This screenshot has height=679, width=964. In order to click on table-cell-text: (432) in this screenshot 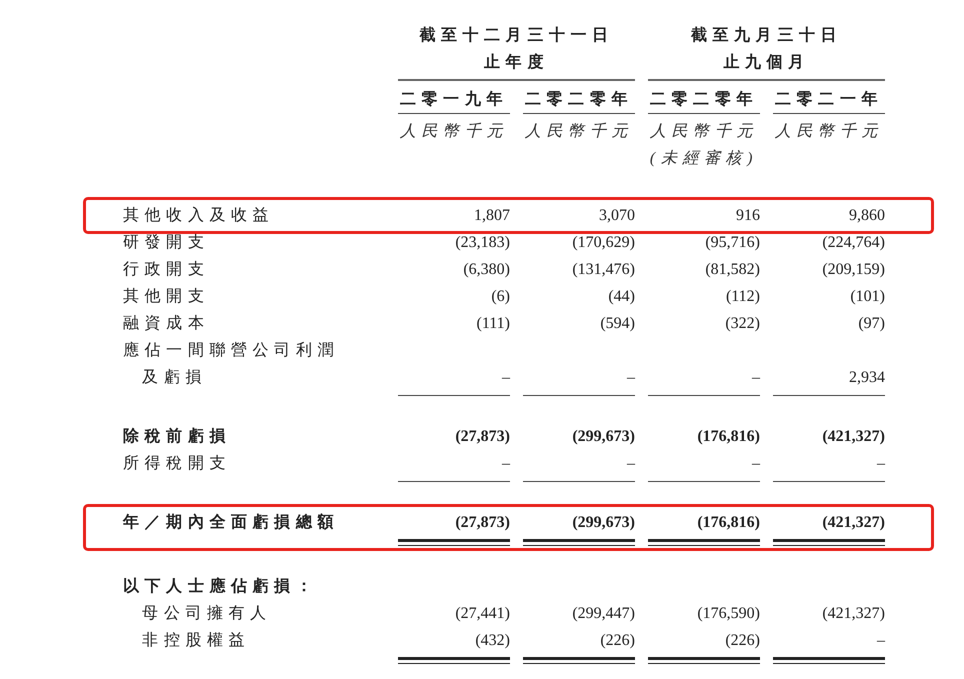, I will do `click(492, 641)`.